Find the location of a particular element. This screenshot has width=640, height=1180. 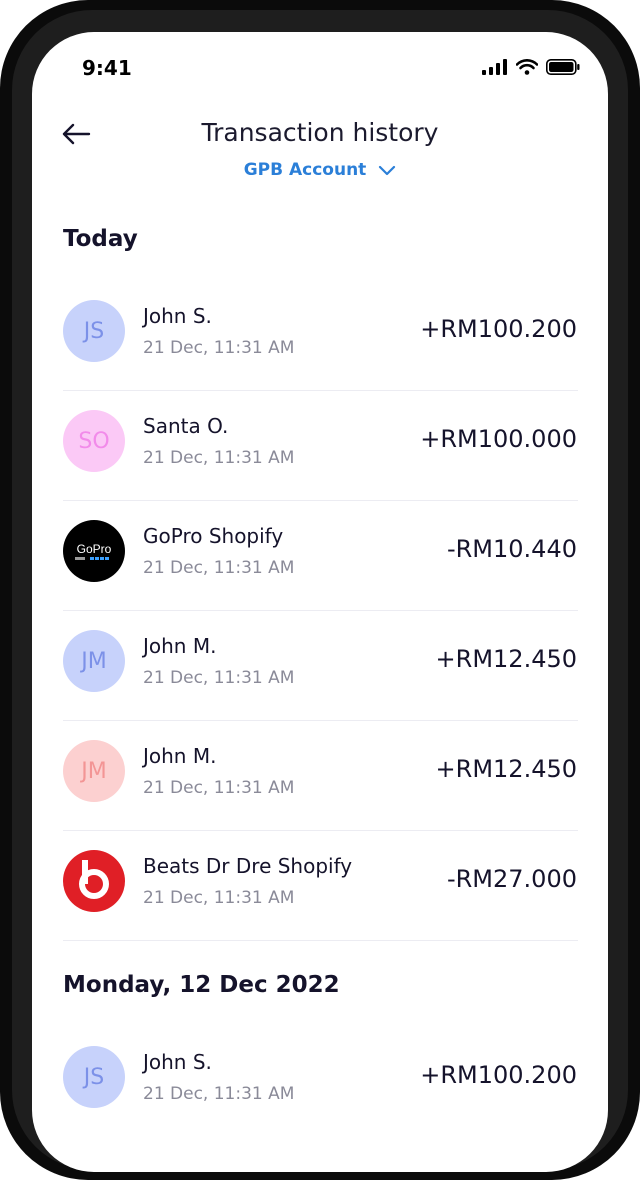

status-icons is located at coordinates (531, 67).